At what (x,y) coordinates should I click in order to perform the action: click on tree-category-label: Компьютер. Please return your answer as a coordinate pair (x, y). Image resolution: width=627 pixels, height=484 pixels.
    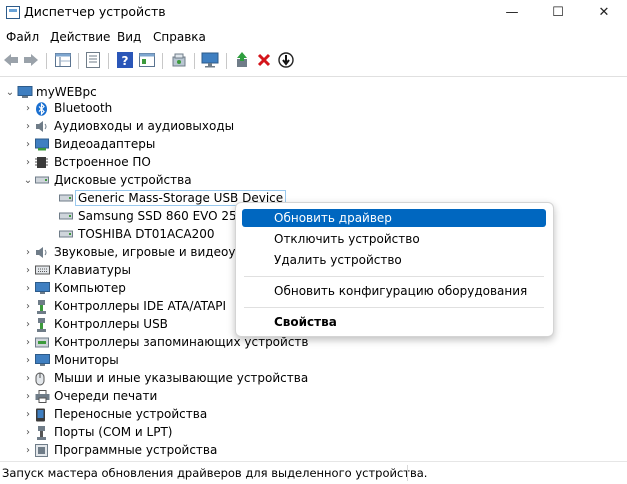
    Looking at the image, I should click on (90, 288).